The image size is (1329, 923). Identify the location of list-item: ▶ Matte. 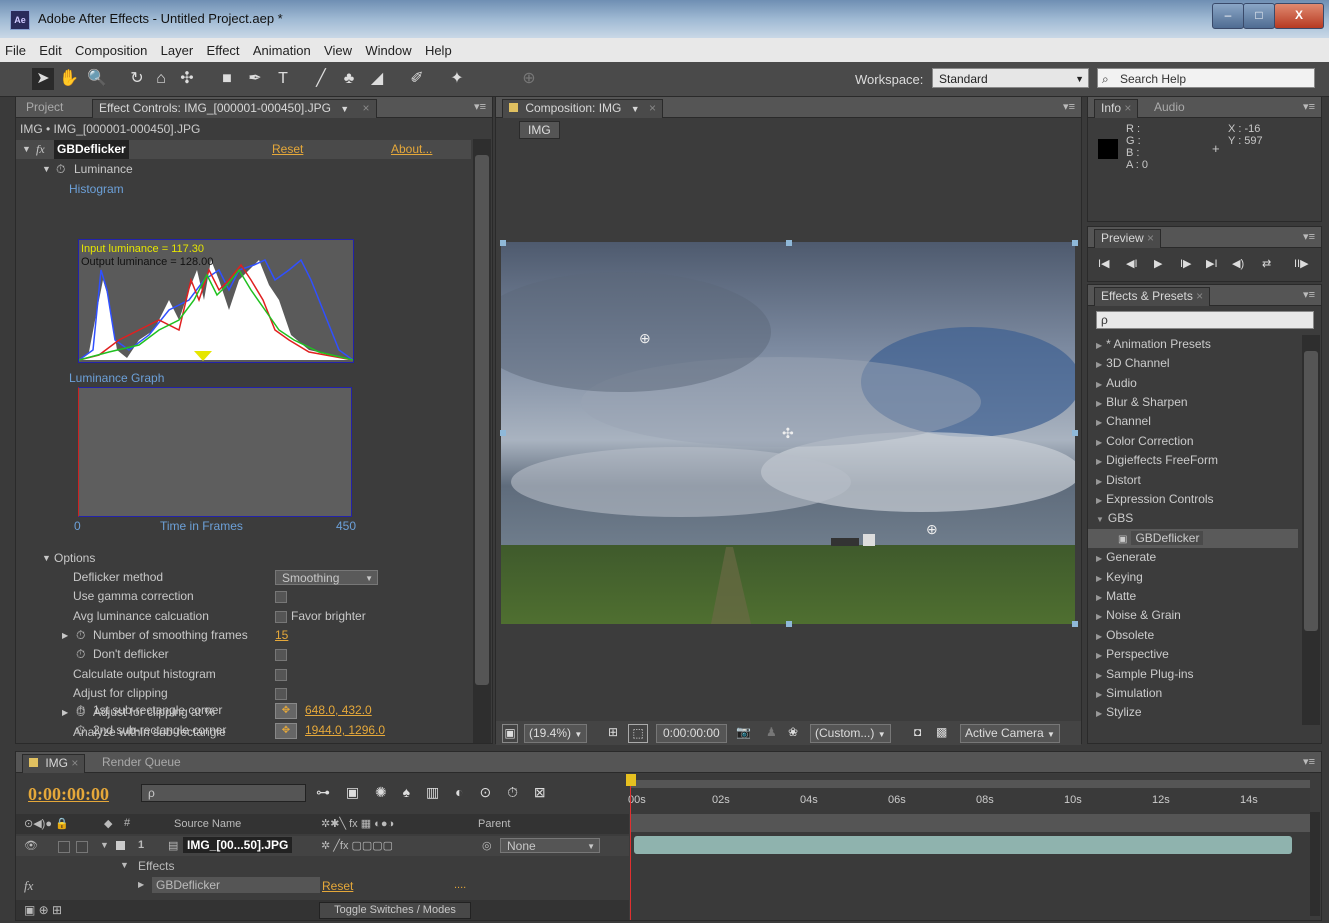
(1116, 596).